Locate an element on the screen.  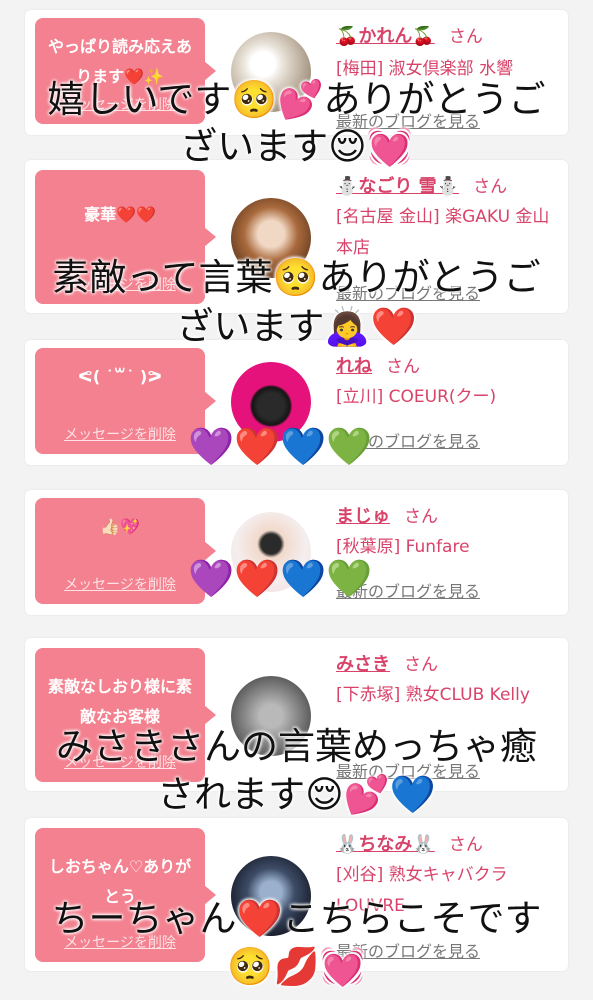
message-text: 👍🏻💖 is located at coordinates (120, 526).